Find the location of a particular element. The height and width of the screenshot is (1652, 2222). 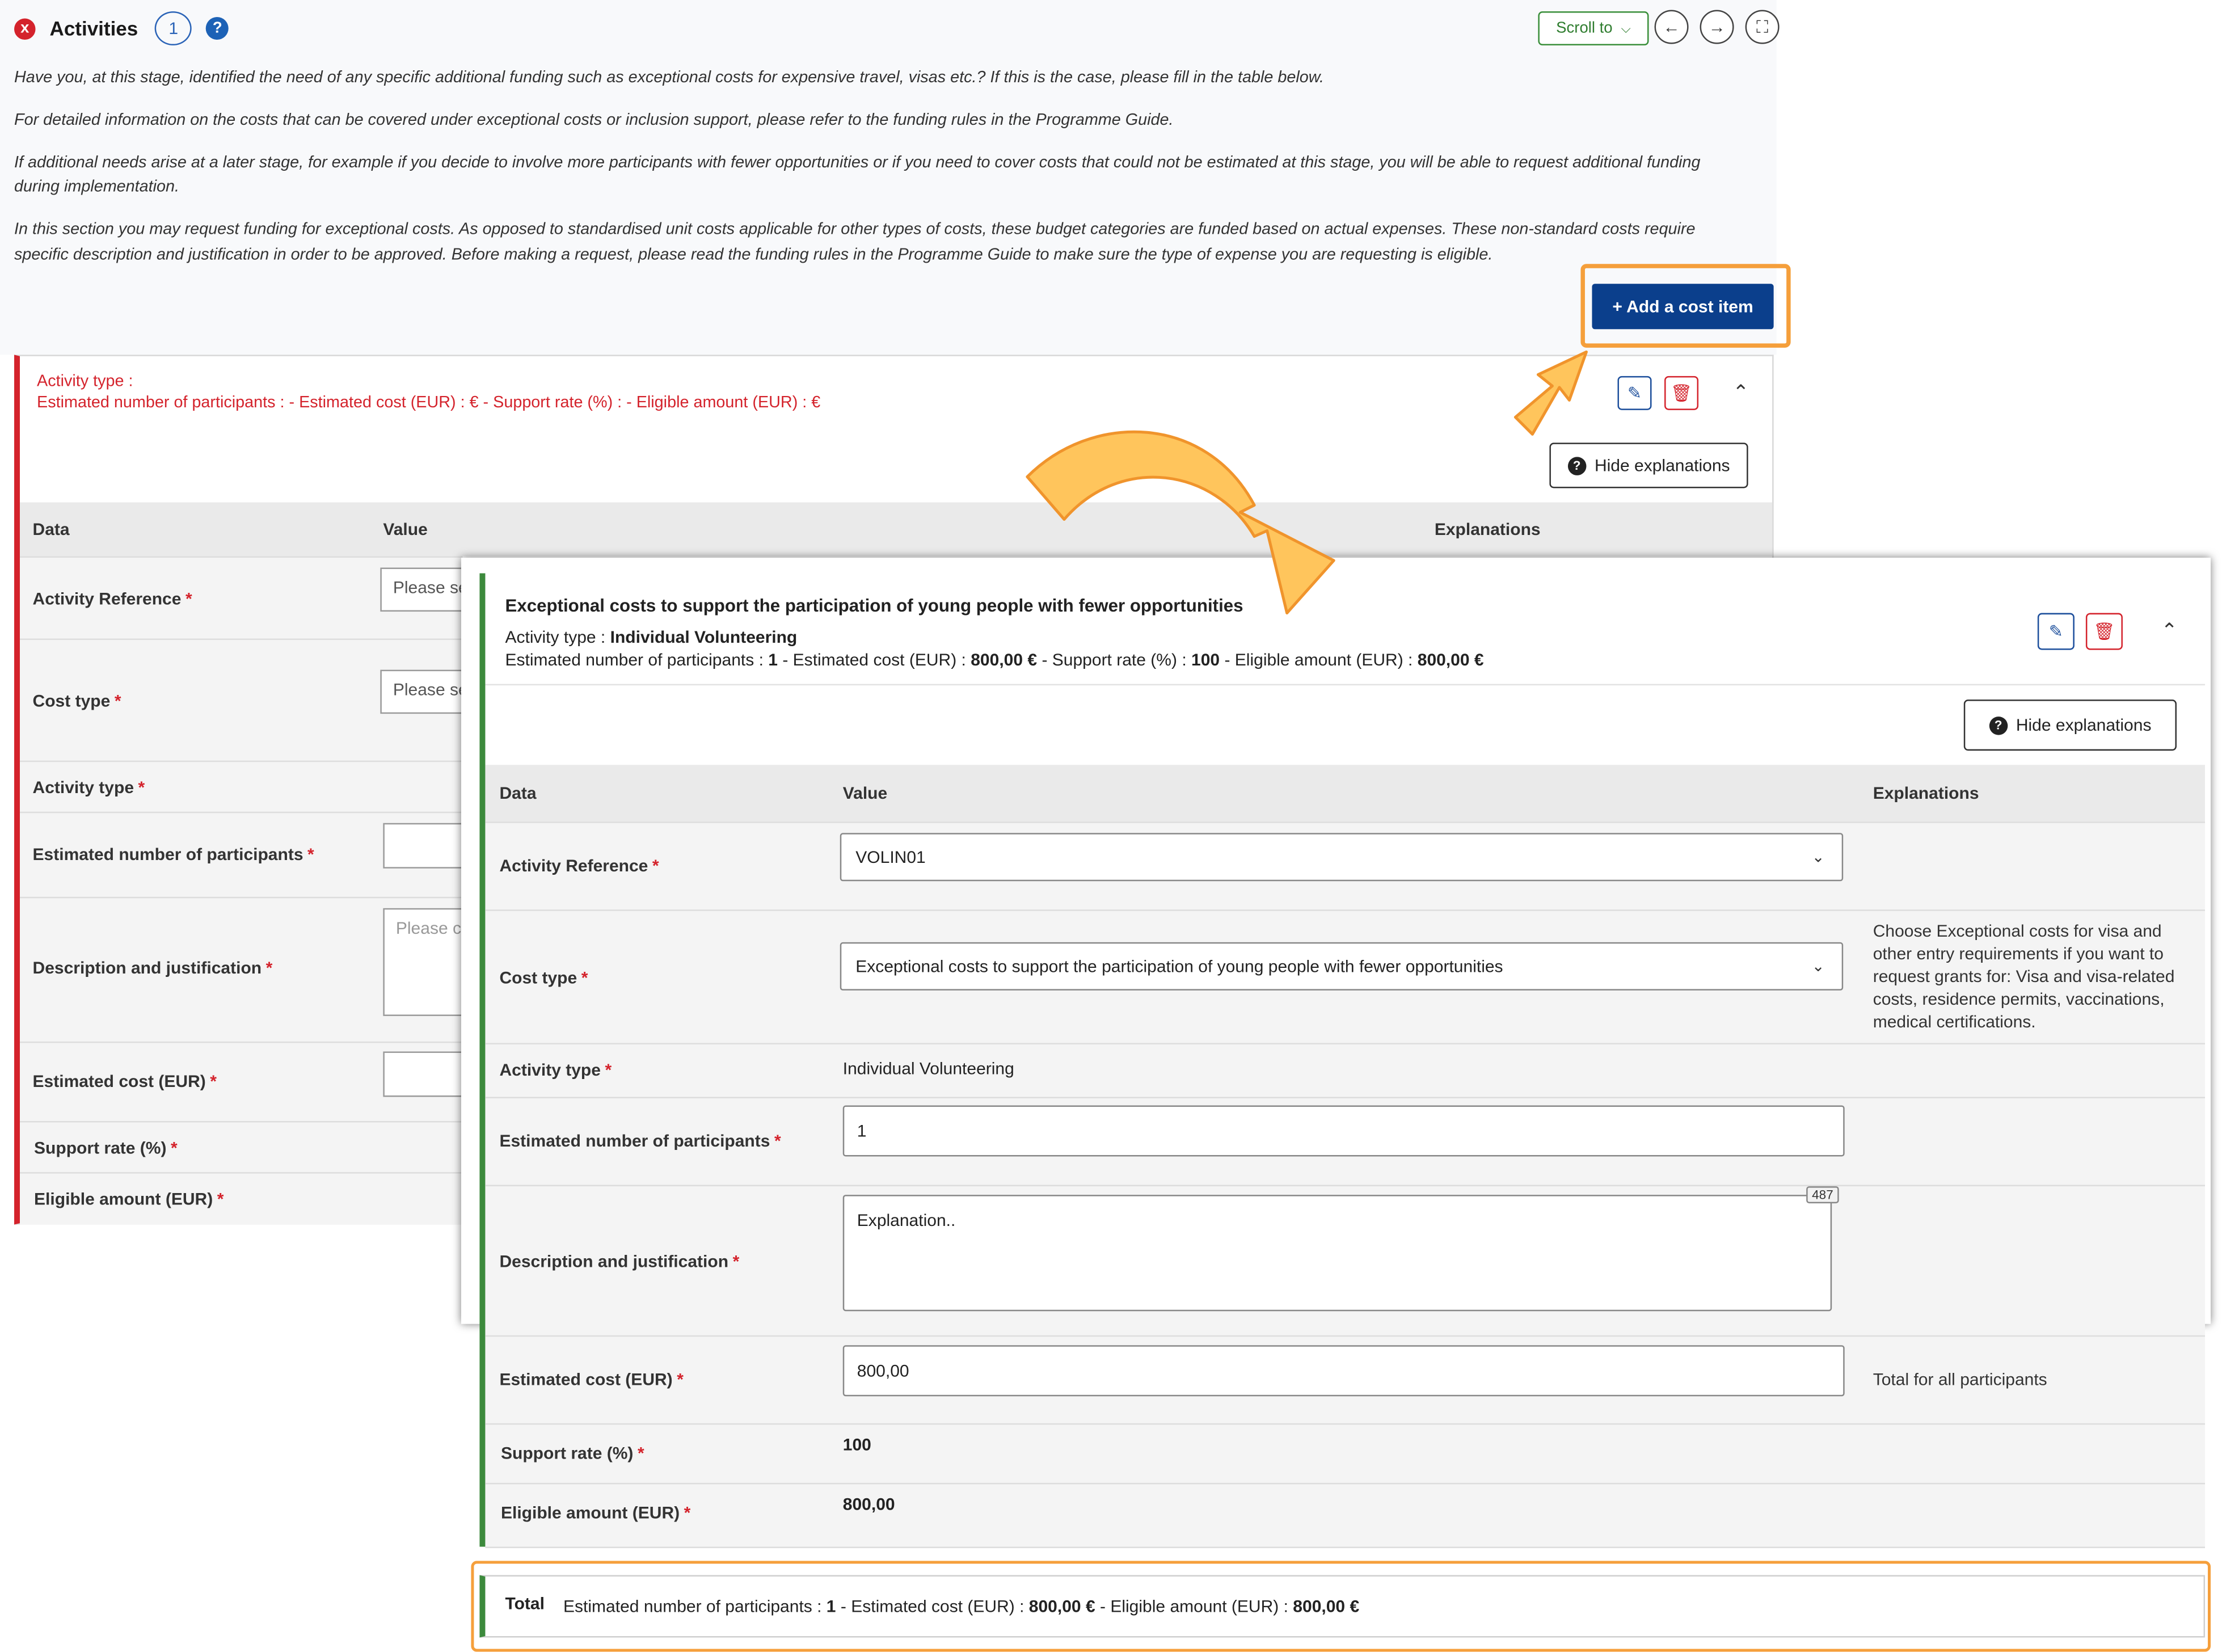

annotation-arrows is located at coordinates (1307, 482).